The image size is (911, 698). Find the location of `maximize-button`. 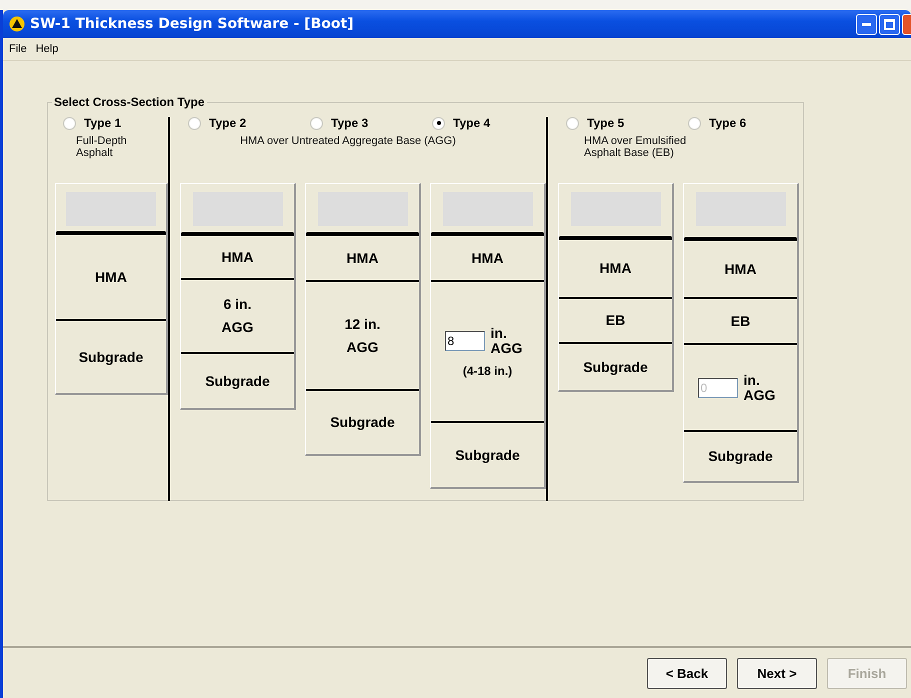

maximize-button is located at coordinates (889, 24).